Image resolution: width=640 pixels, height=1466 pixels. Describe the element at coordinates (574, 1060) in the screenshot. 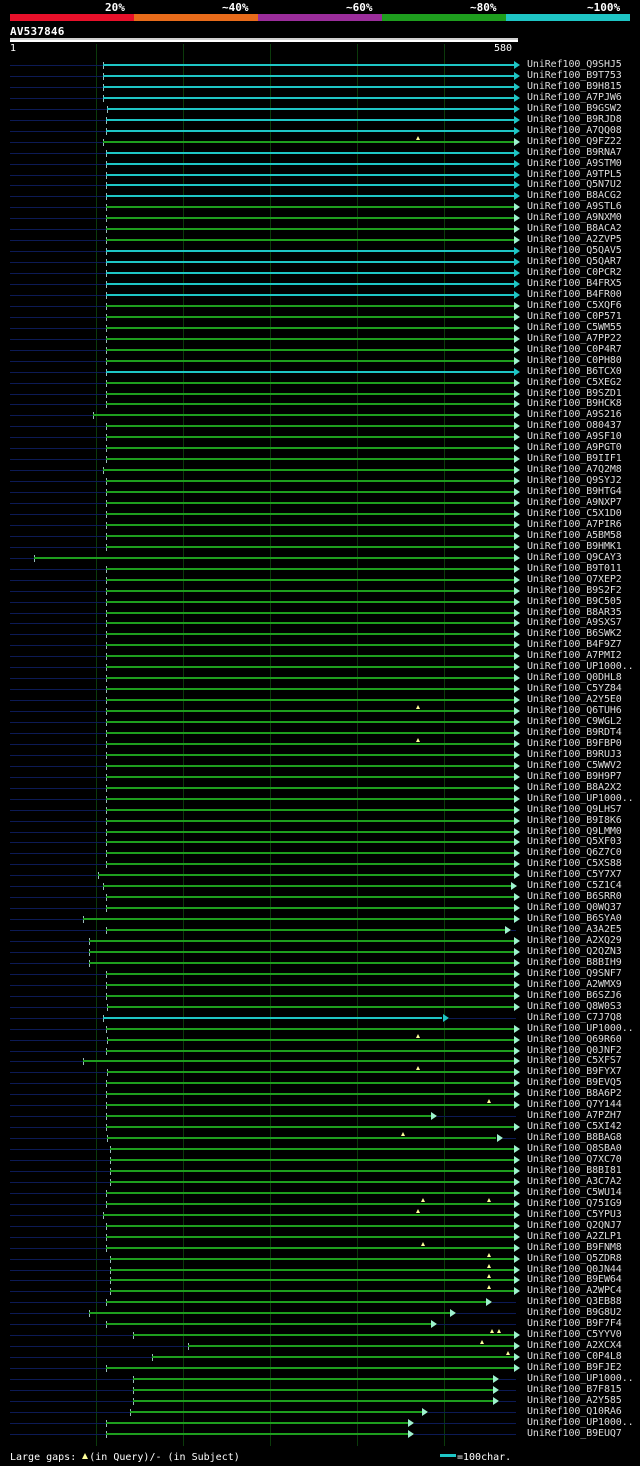

I see `hit-label: UniRef100_C5XFS7` at that location.